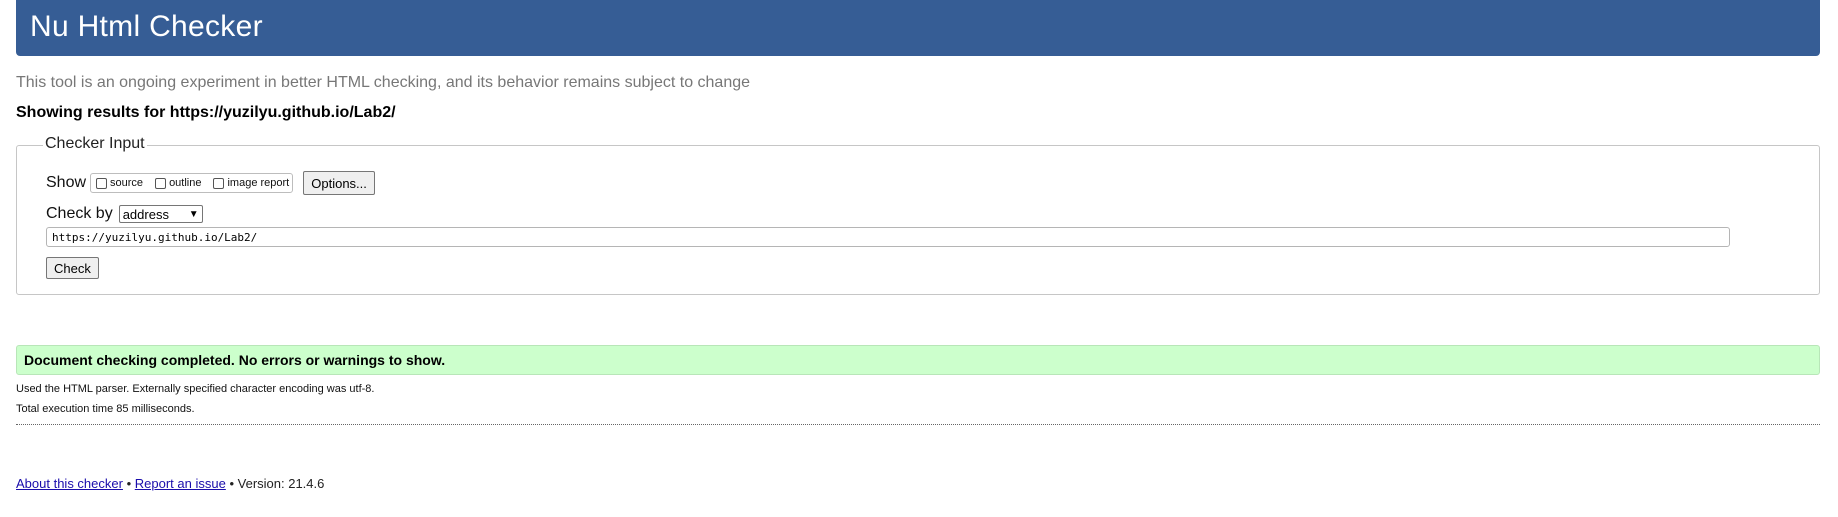 The width and height of the screenshot is (1838, 517). What do you see at coordinates (127, 183) in the screenshot?
I see `source-checkbox-label: source` at bounding box center [127, 183].